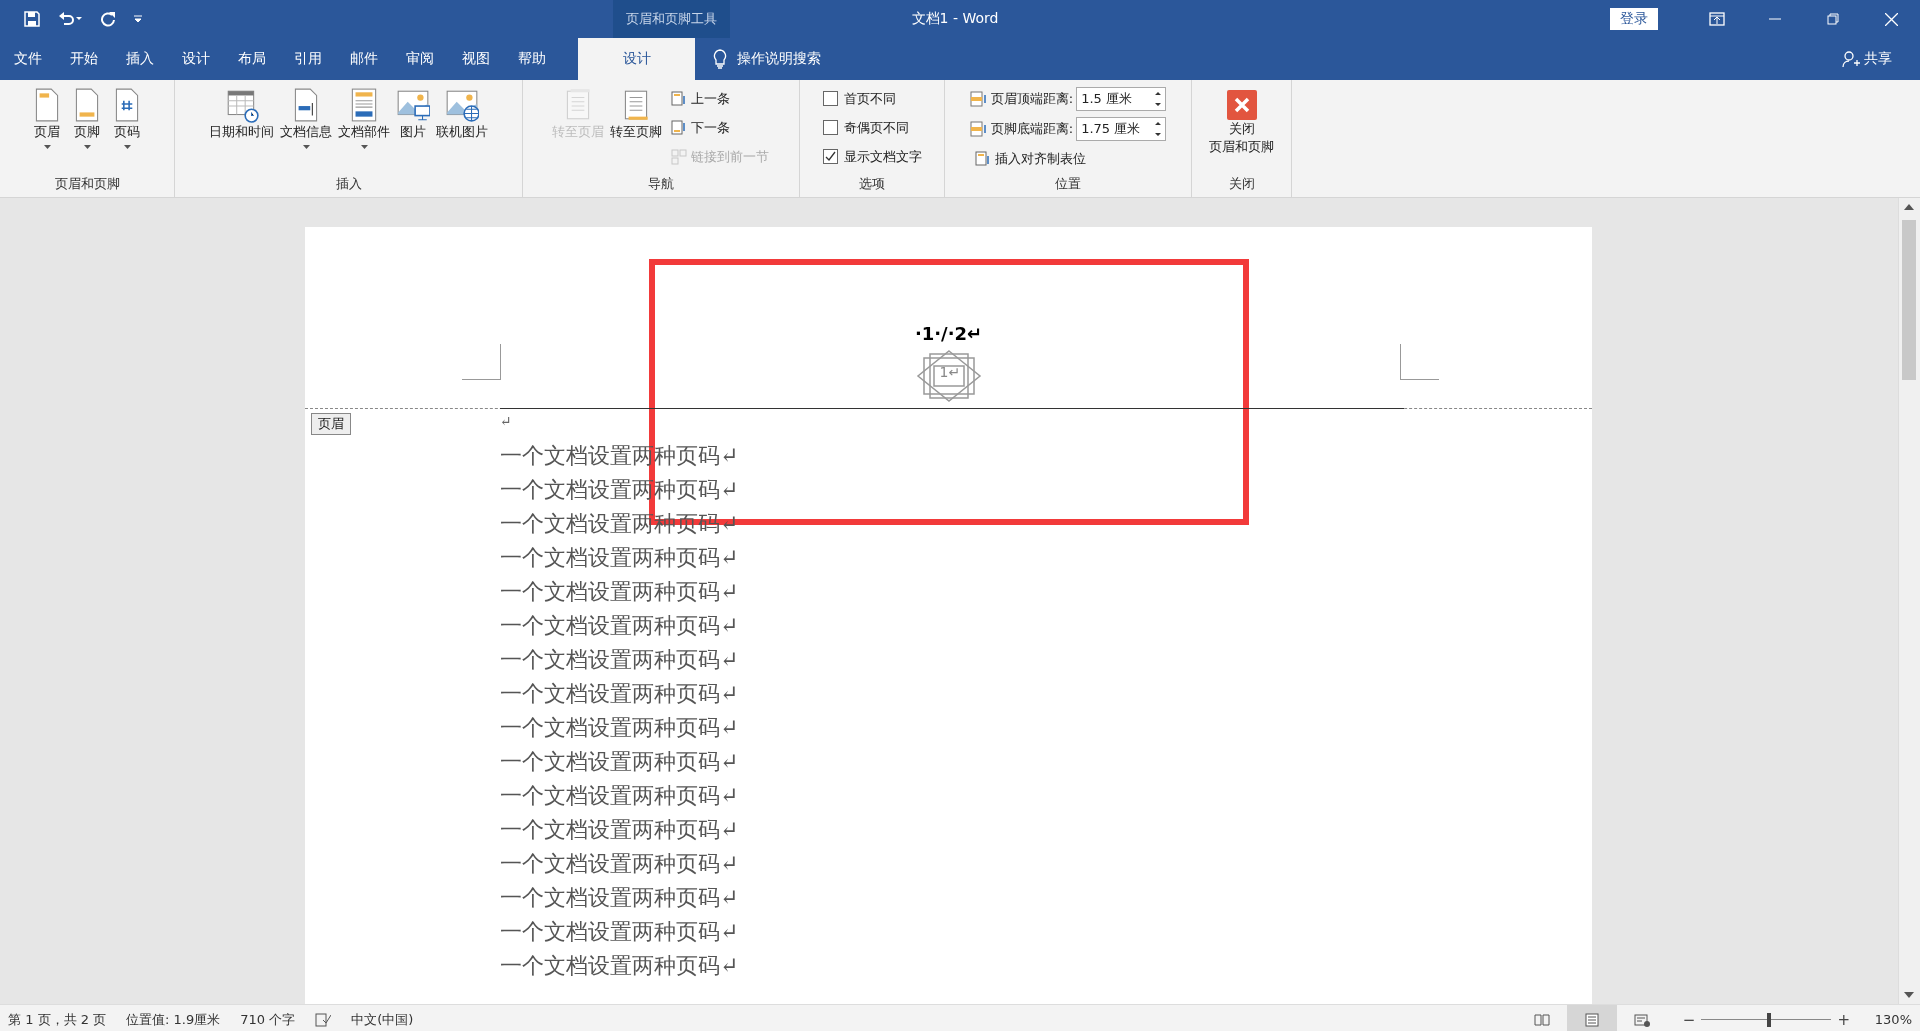  I want to click on spin-field: 1.75 厘米, so click(1121, 129).